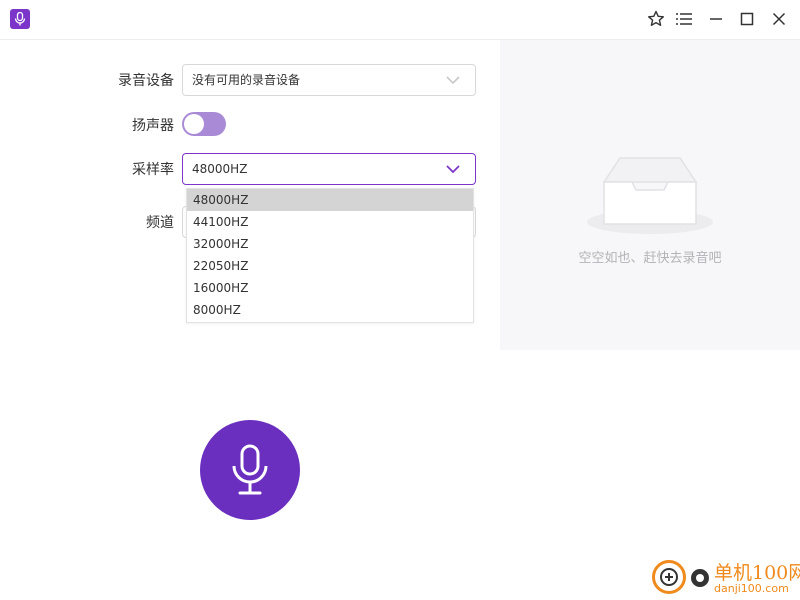 This screenshot has height=600, width=800. What do you see at coordinates (194, 124) in the screenshot?
I see `toggle-knob` at bounding box center [194, 124].